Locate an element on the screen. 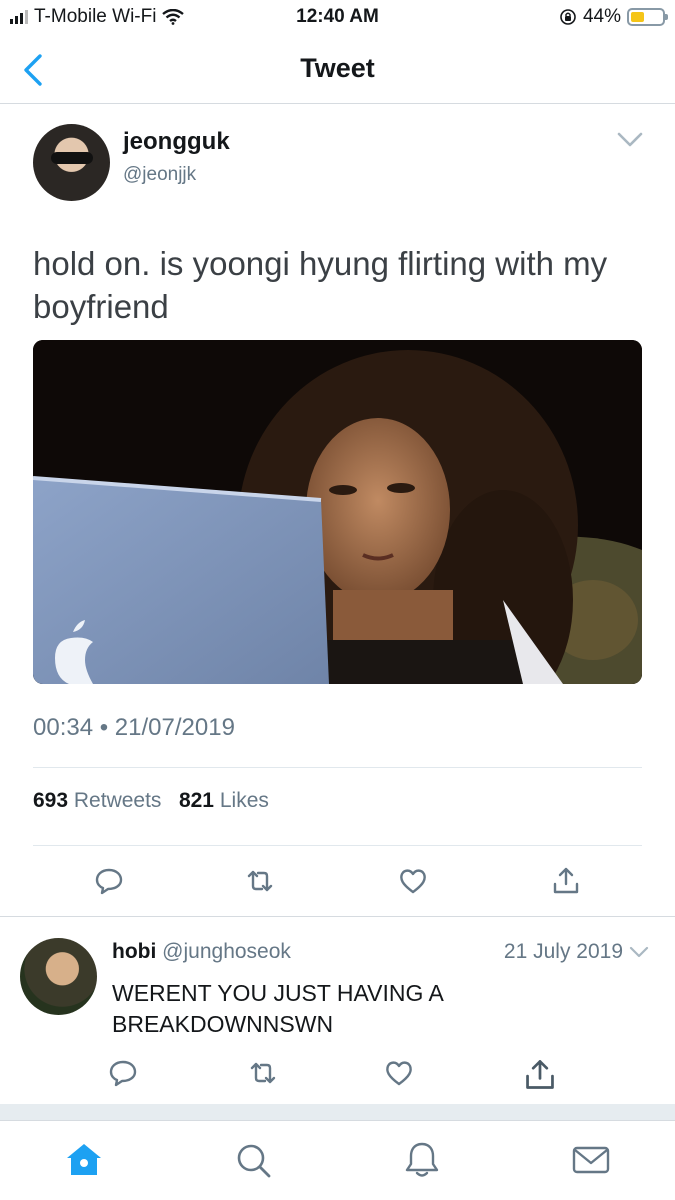  likes-count: 821 is located at coordinates (196, 800).